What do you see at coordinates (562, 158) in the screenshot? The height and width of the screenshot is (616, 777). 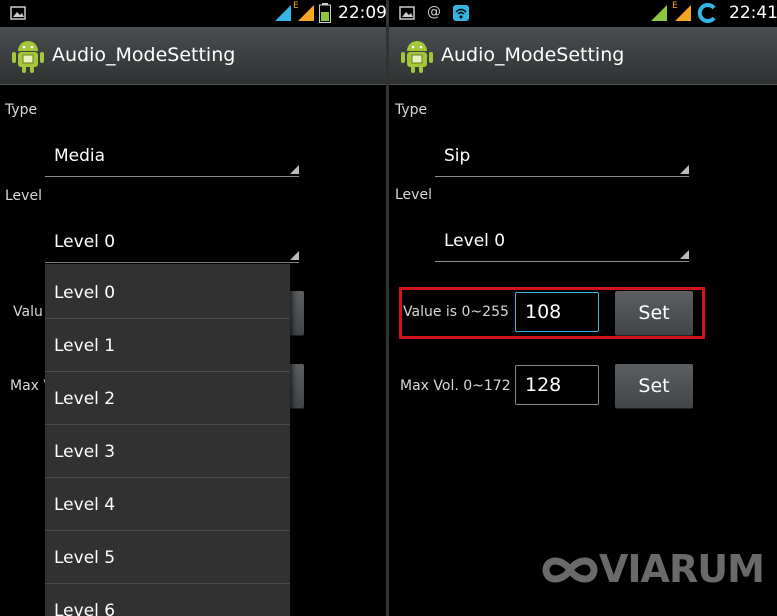 I see `type-spinner: Sip` at bounding box center [562, 158].